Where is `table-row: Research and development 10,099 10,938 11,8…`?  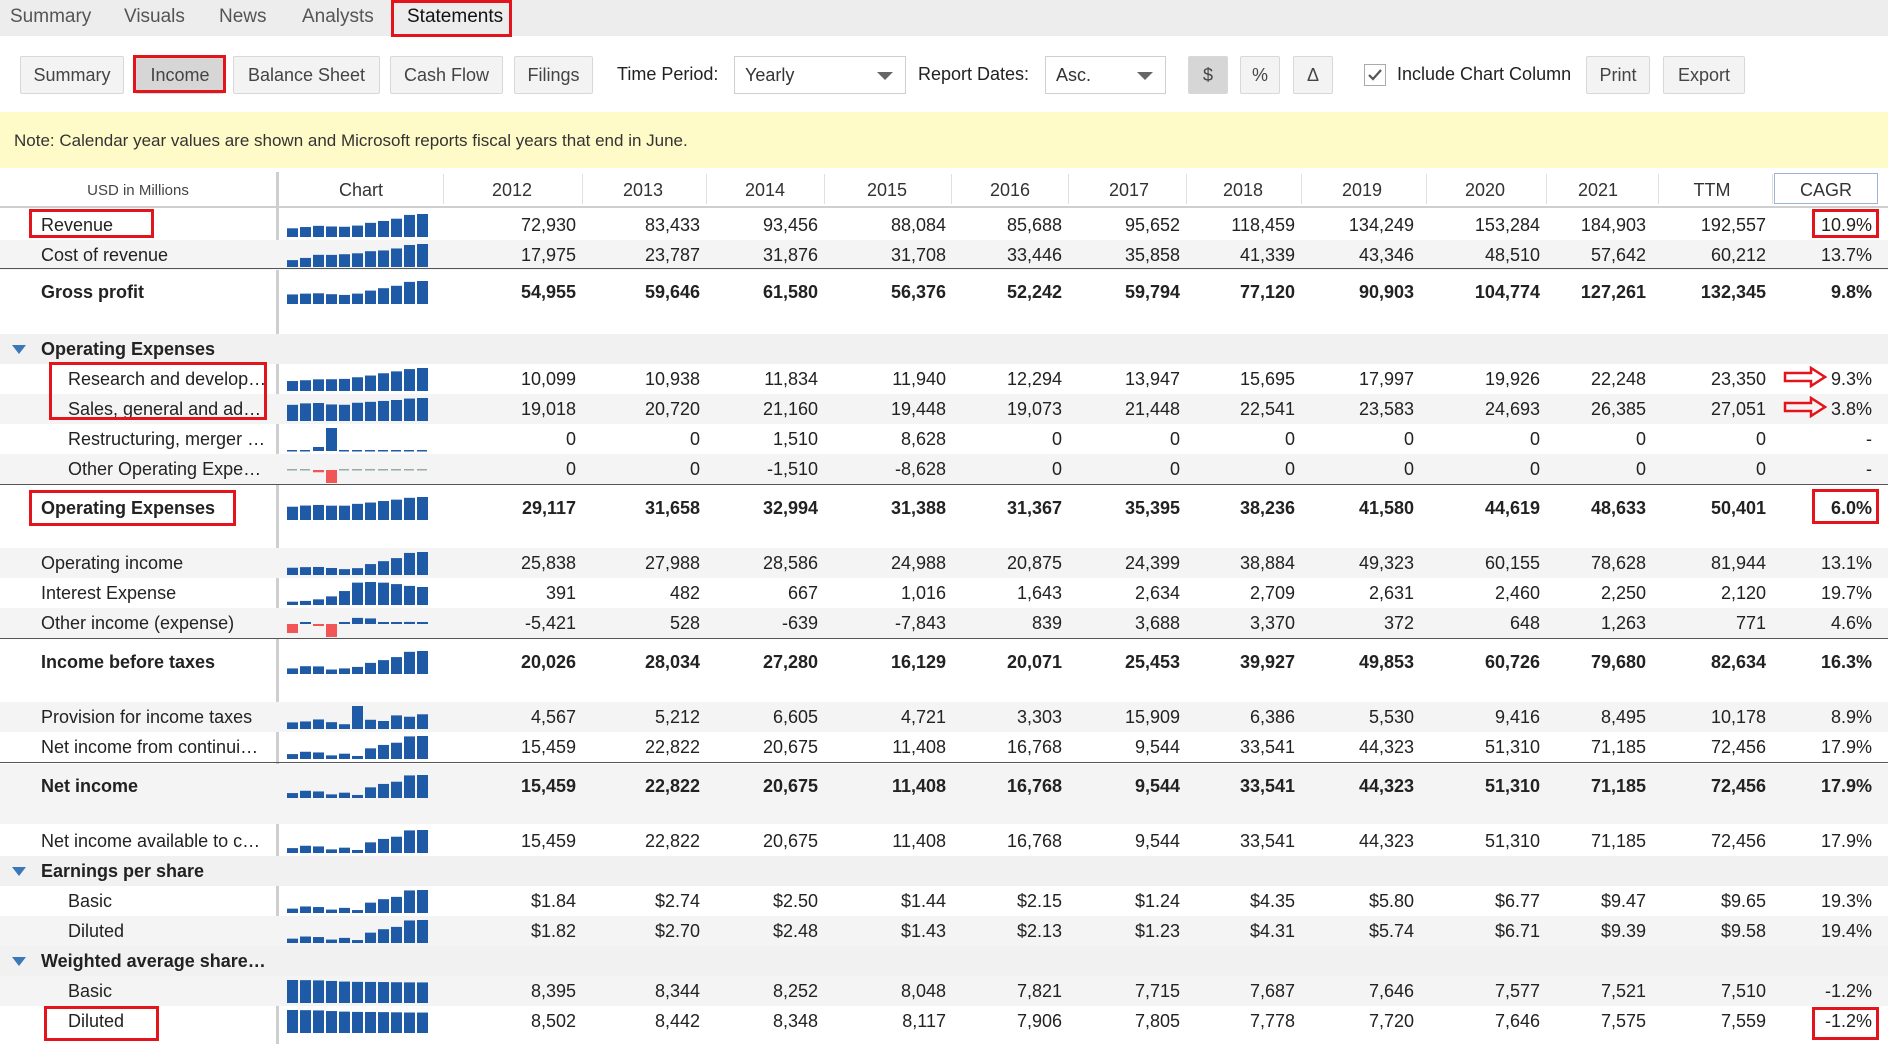
table-row: Research and development 10,099 10,938 11,8… is located at coordinates (944, 379).